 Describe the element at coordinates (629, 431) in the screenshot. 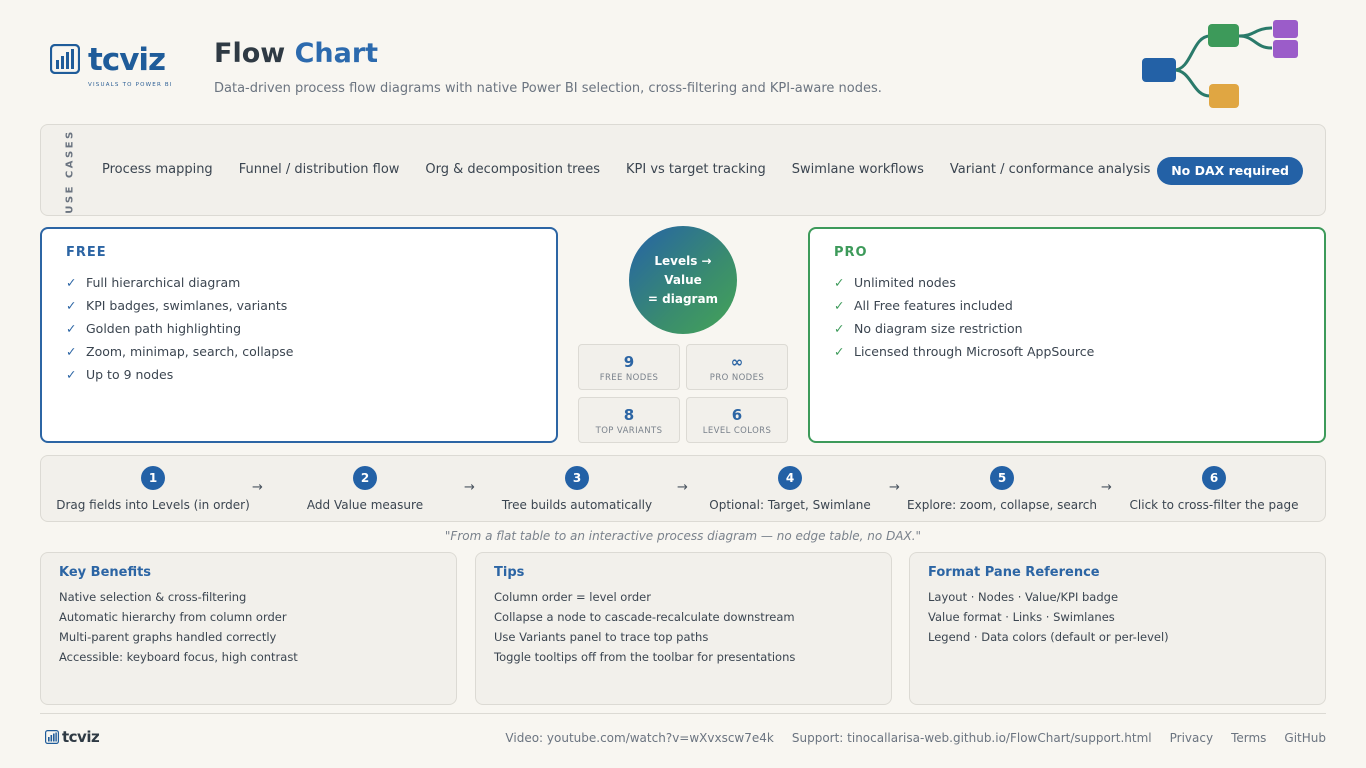

I see `stat-label: TOP VARIANTS` at that location.